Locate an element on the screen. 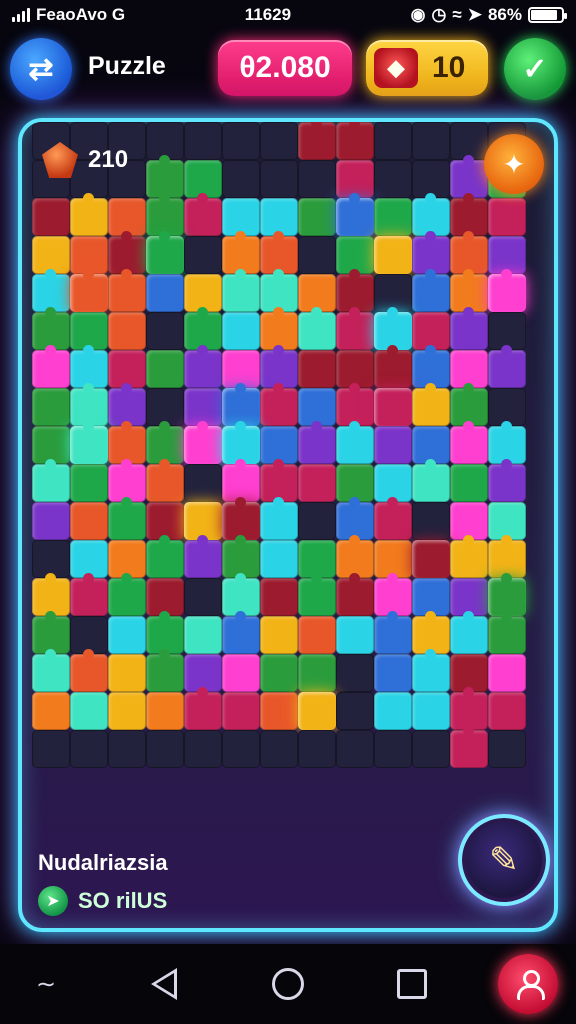 The image size is (576, 1024). edit-button: ✎ is located at coordinates (504, 860).